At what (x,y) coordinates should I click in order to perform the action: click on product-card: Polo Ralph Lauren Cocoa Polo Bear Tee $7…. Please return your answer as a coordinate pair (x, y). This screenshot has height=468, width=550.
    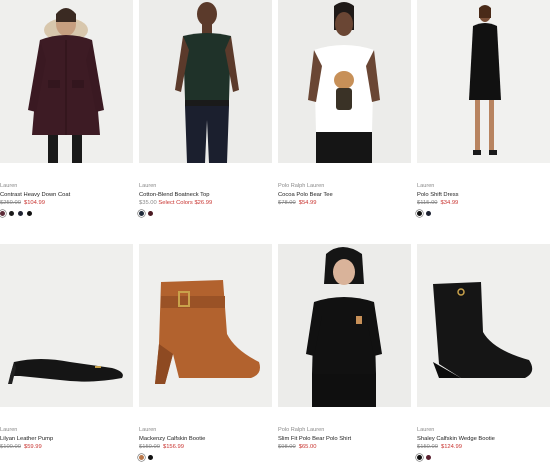
    Looking at the image, I should click on (344, 103).